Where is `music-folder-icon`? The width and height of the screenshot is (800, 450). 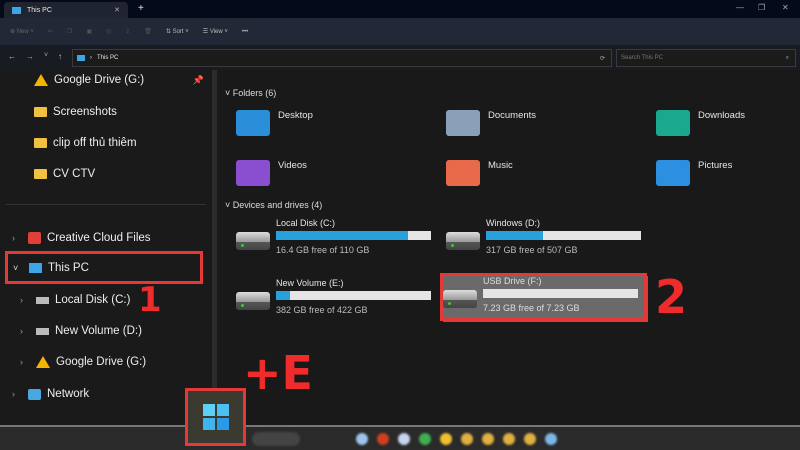
music-folder-icon is located at coordinates (463, 173).